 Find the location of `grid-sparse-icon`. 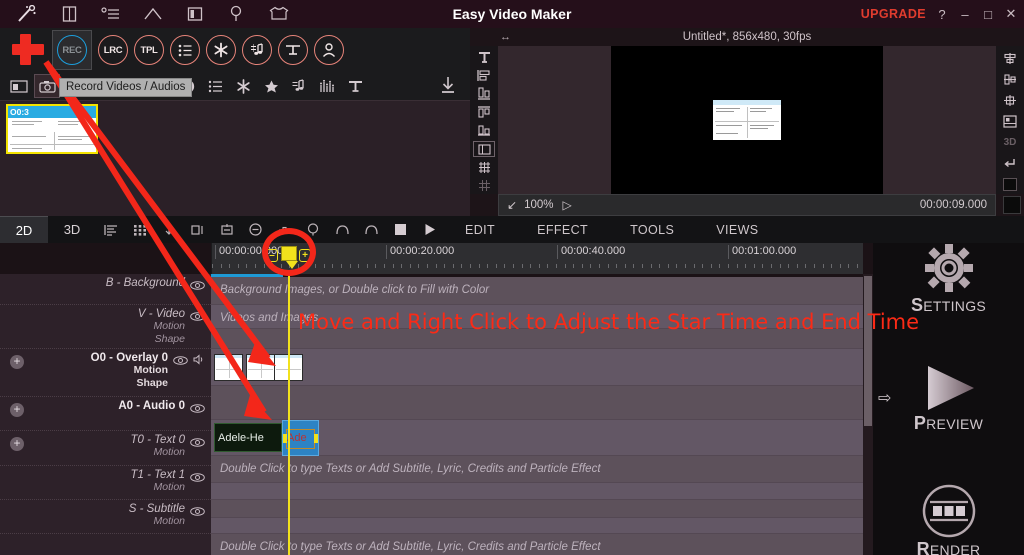

grid-sparse-icon is located at coordinates (484, 186).